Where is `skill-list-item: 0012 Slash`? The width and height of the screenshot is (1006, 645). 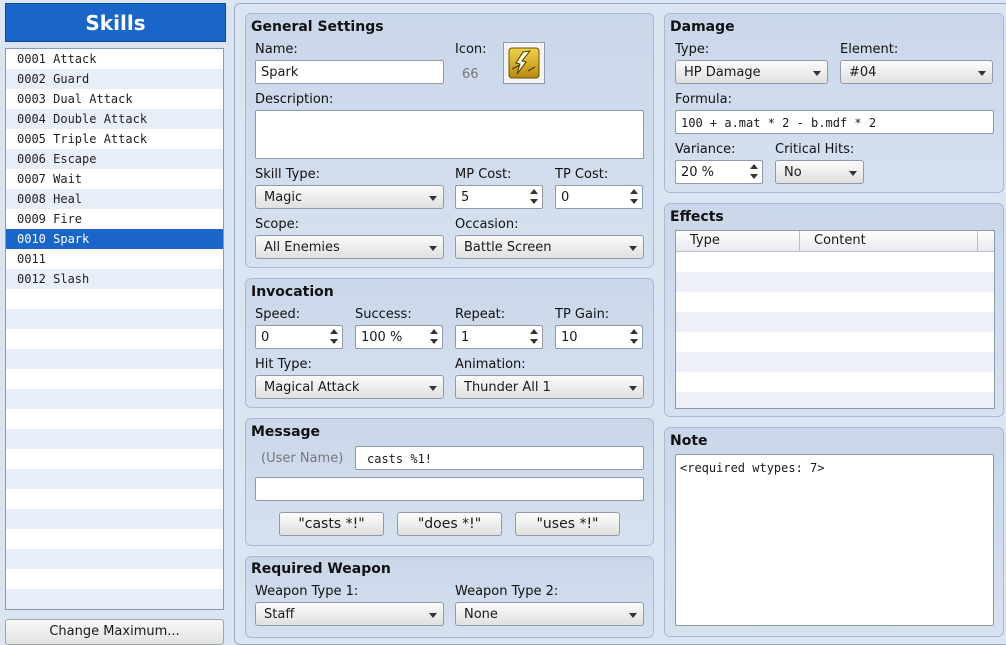 skill-list-item: 0012 Slash is located at coordinates (114, 279).